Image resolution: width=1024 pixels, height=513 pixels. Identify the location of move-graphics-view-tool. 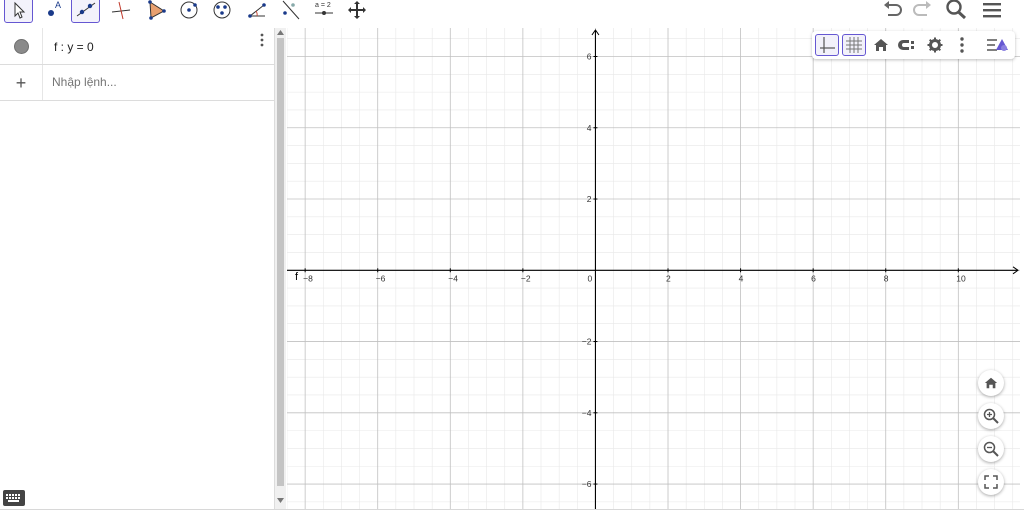
(356, 11).